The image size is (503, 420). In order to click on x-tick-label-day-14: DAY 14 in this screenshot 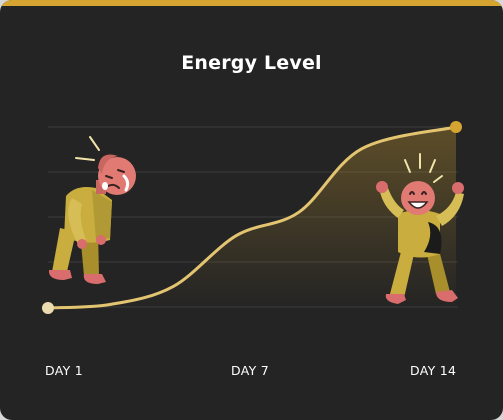, I will do `click(433, 370)`.